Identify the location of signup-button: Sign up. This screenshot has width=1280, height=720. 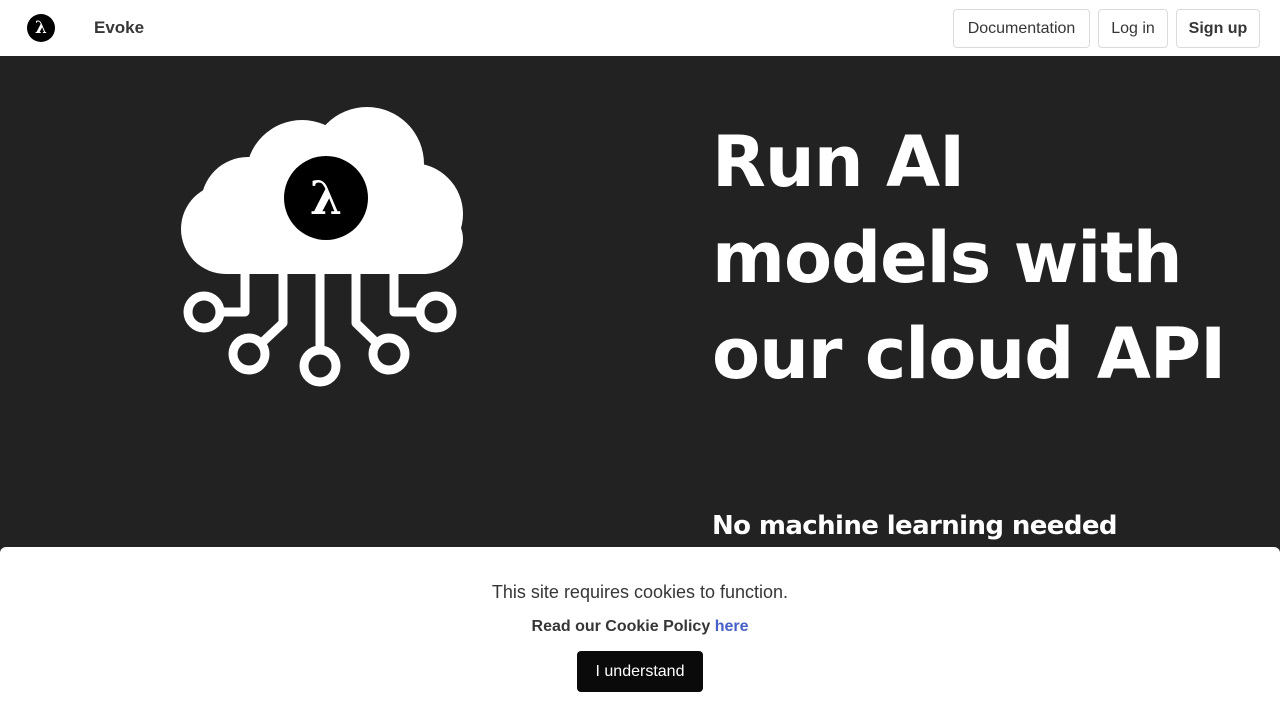
(1218, 28).